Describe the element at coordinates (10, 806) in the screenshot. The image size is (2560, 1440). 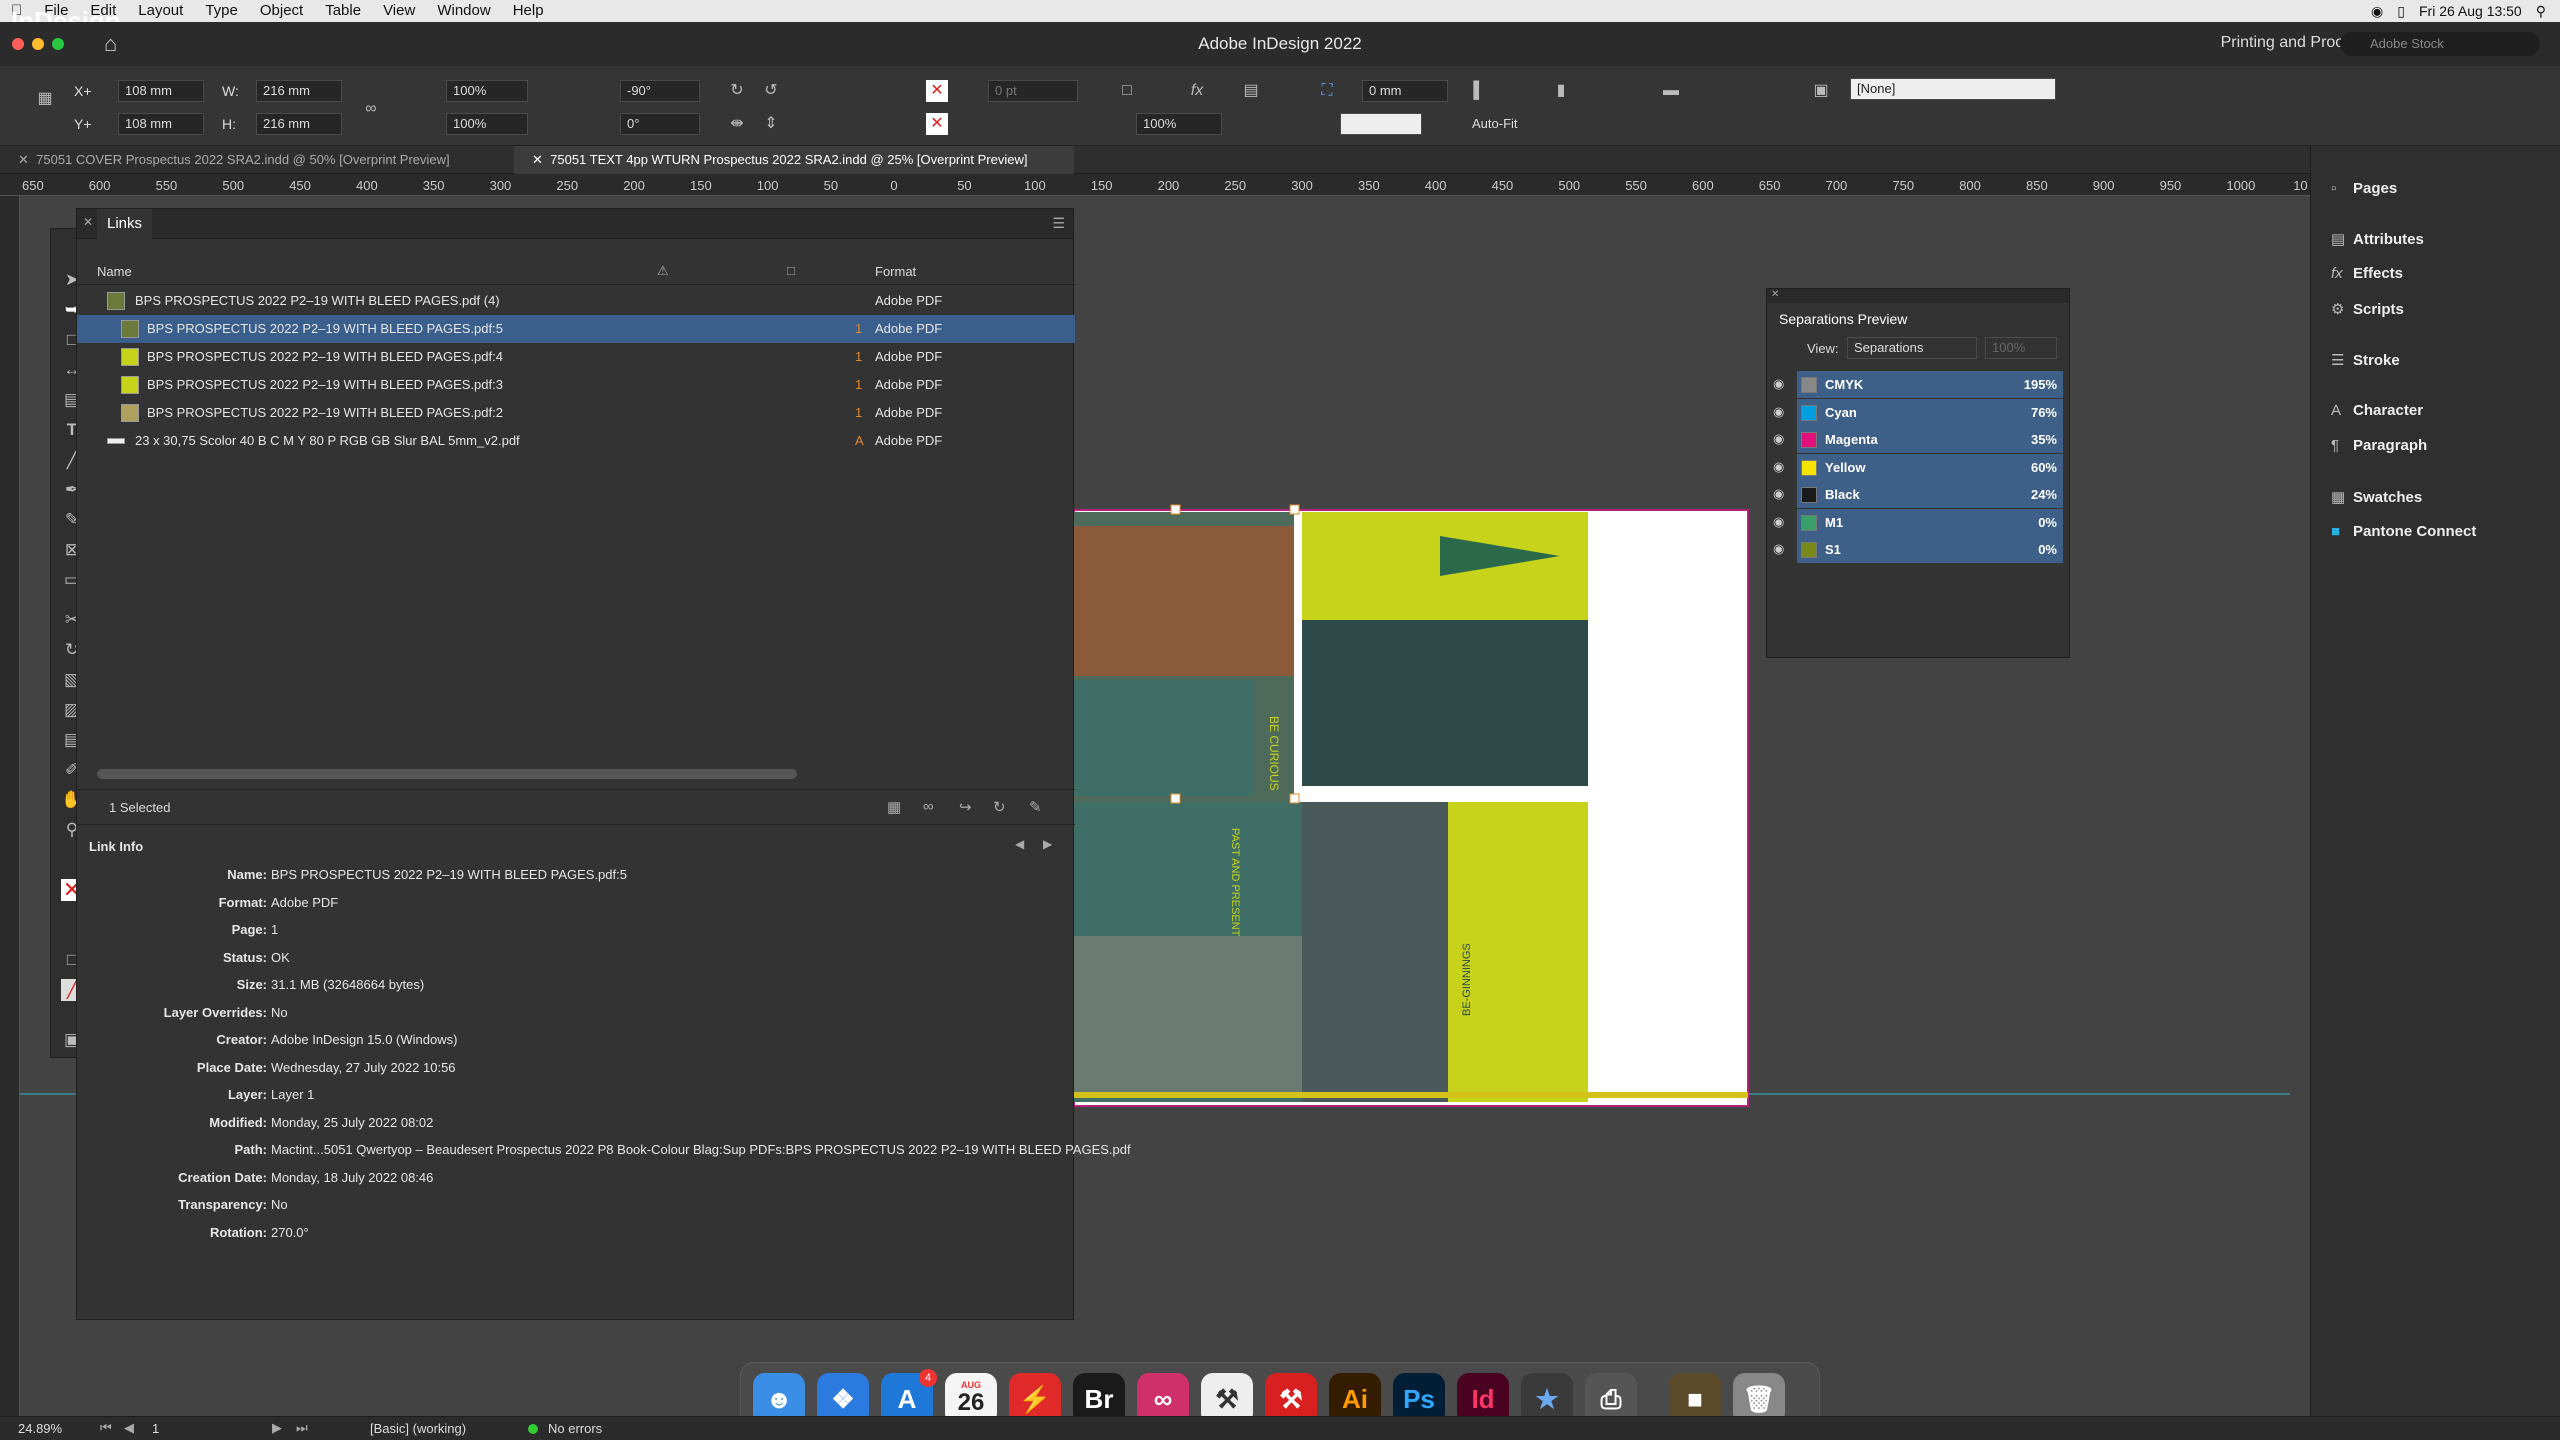
I see `vertical-ruler` at that location.